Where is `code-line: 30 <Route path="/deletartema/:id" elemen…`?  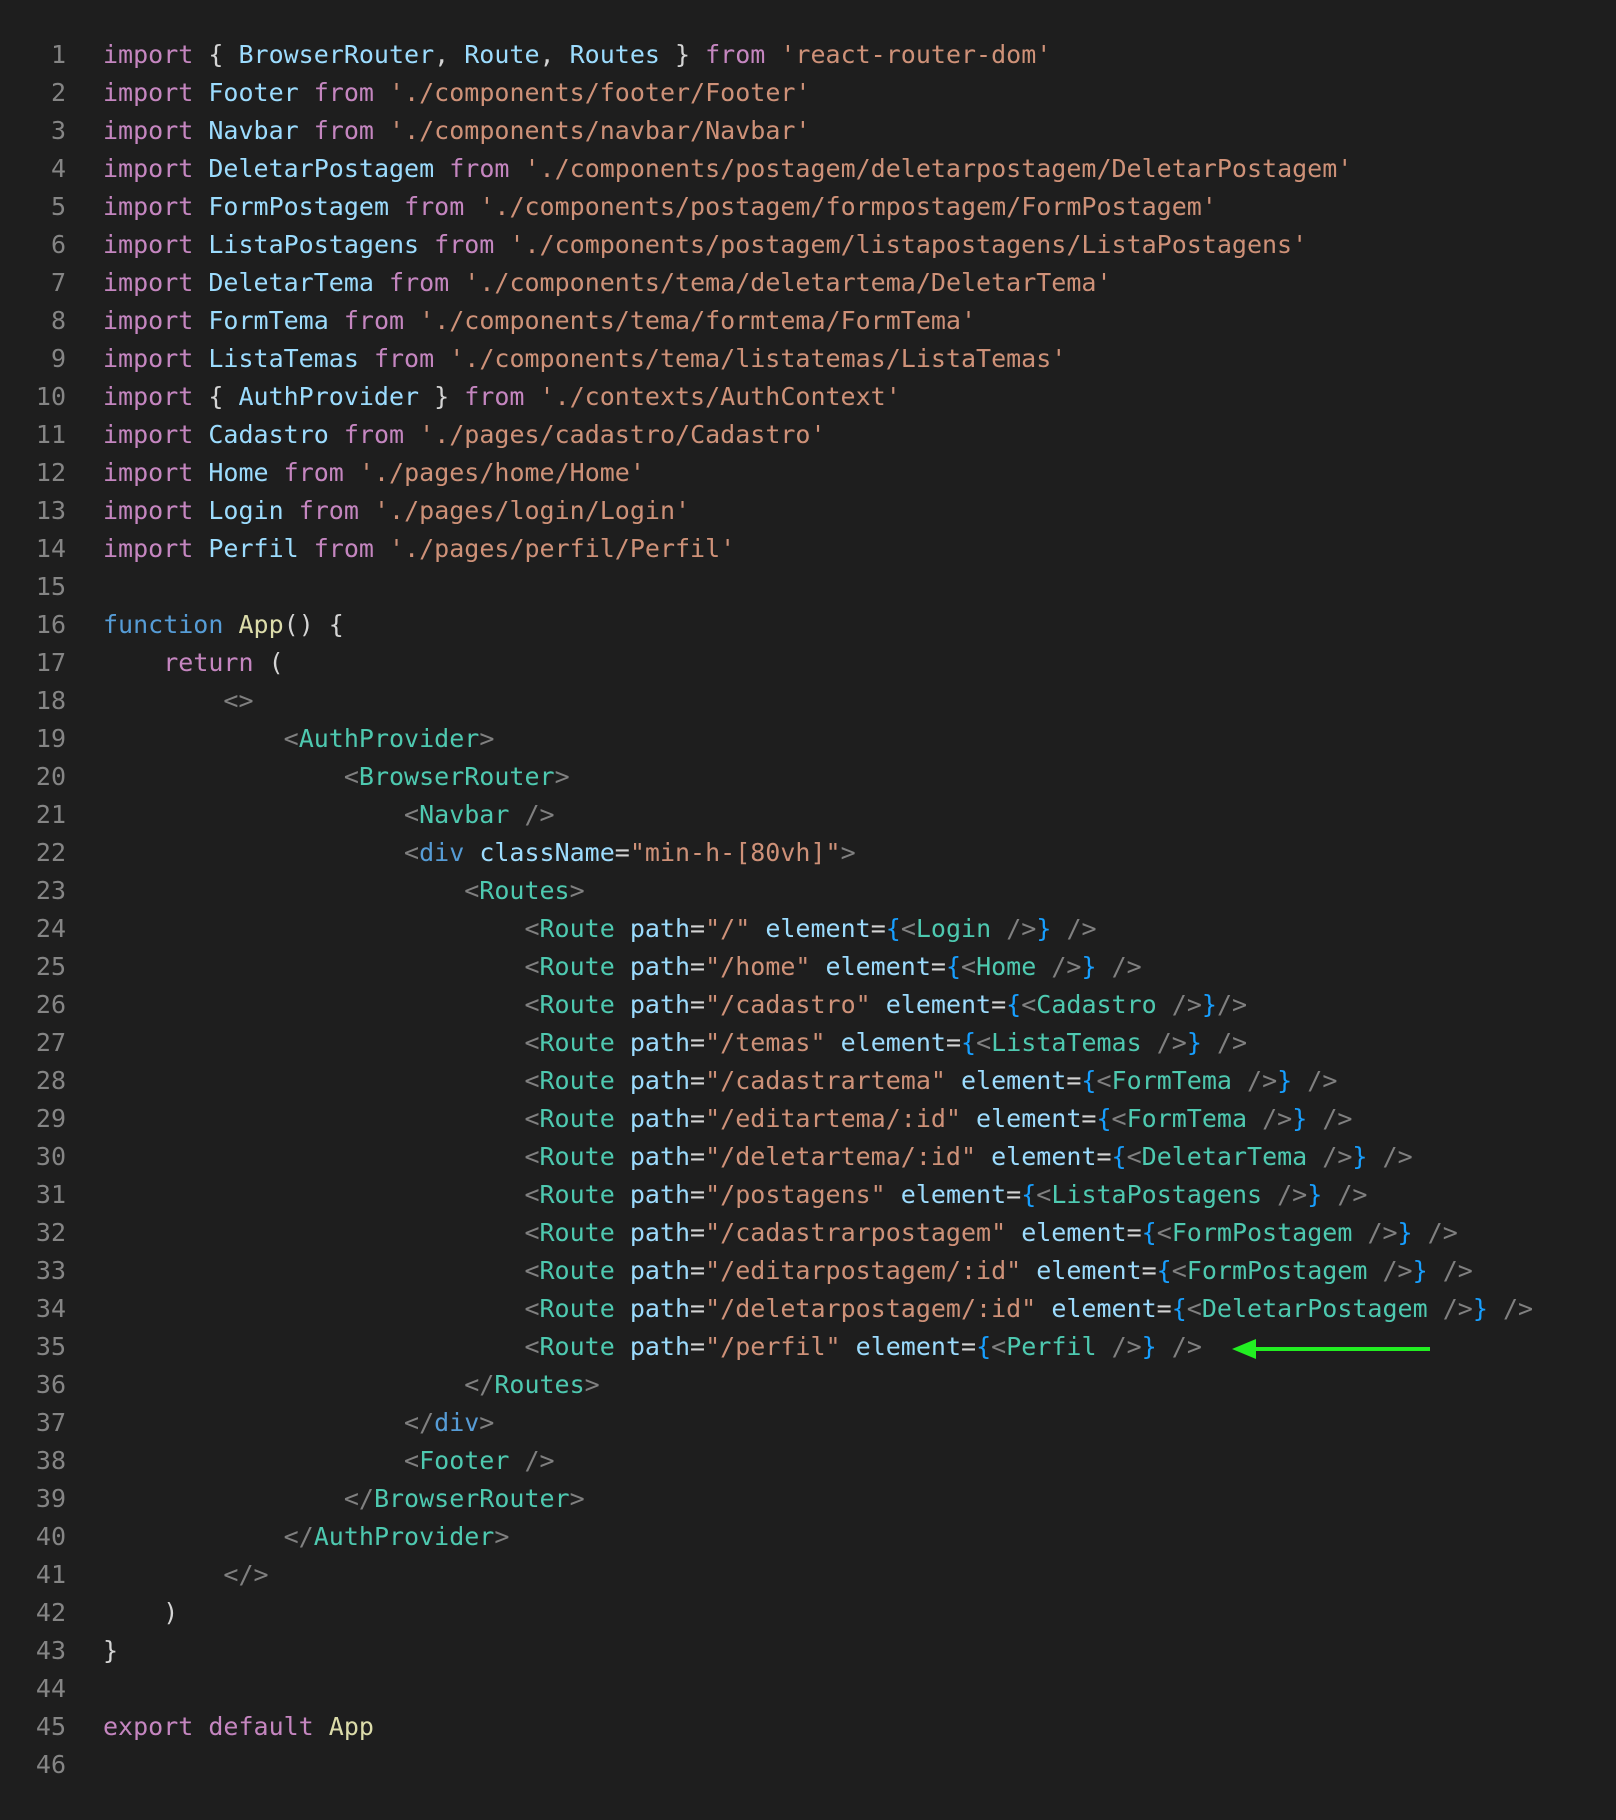 code-line: 30 <Route path="/deletartema/:id" elemen… is located at coordinates (808, 1157).